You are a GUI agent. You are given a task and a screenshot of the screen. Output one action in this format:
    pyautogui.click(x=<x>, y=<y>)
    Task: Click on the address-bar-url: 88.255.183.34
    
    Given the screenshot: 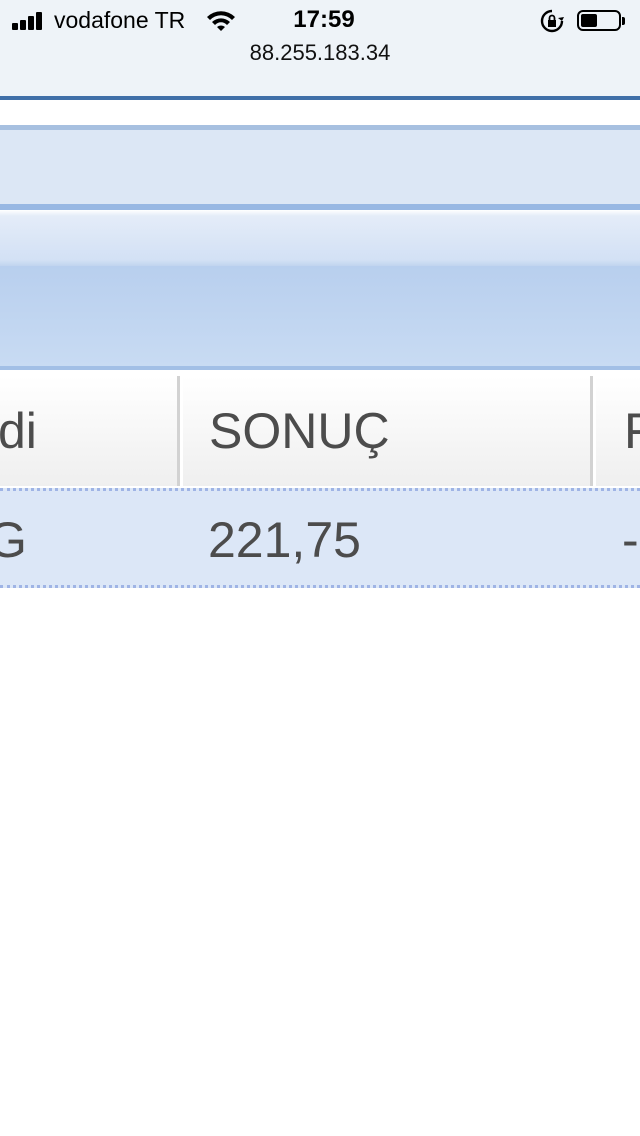 What is the action you would take?
    pyautogui.click(x=320, y=53)
    